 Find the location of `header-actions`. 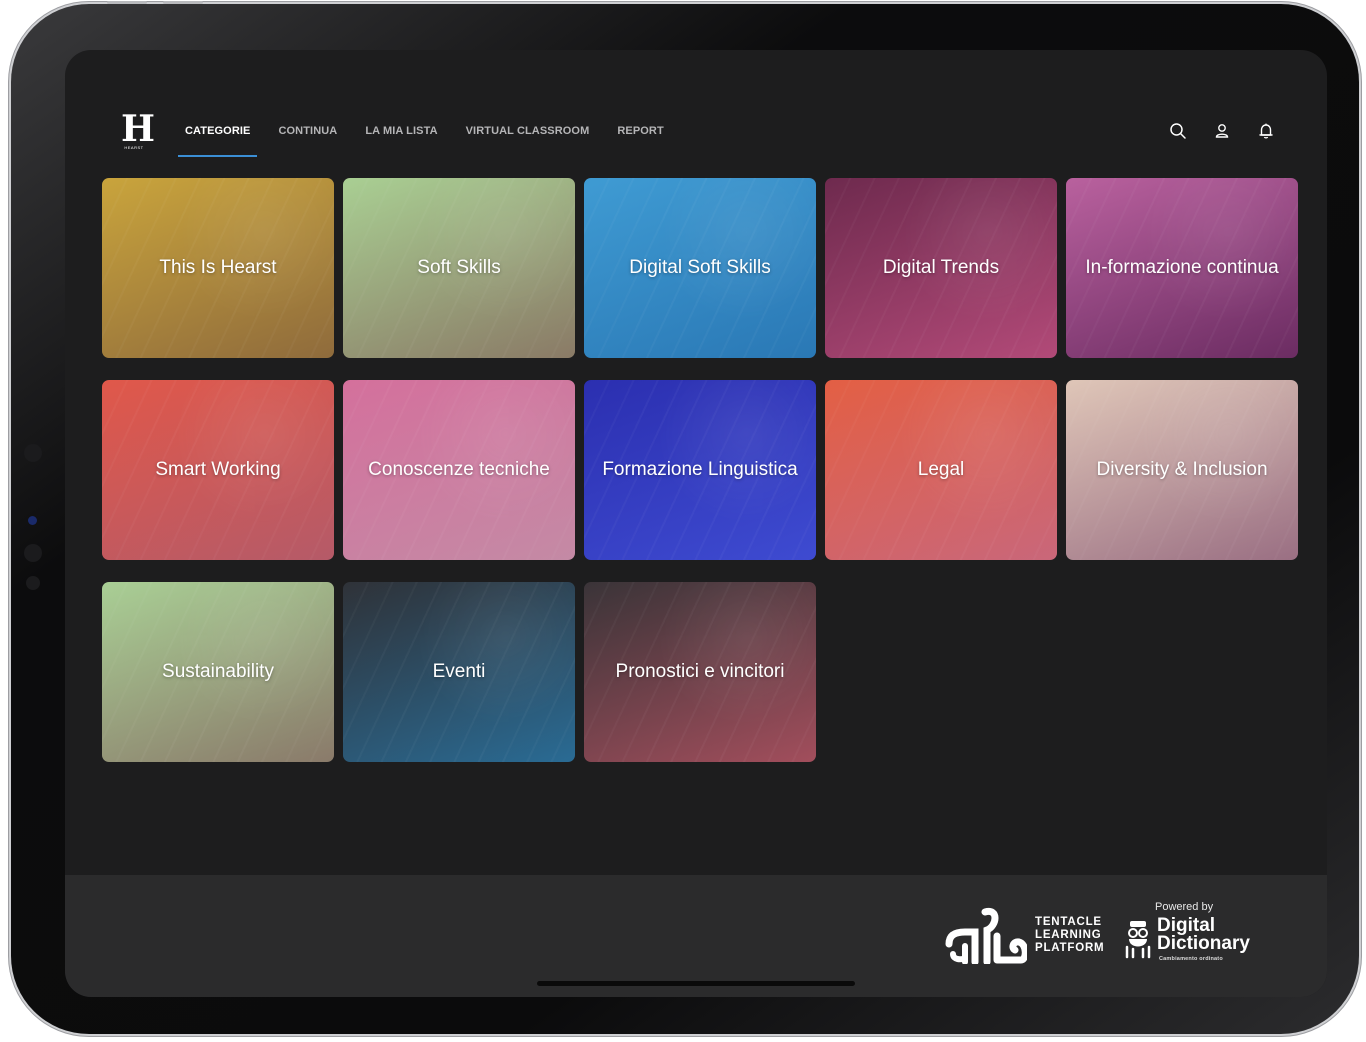

header-actions is located at coordinates (1222, 131).